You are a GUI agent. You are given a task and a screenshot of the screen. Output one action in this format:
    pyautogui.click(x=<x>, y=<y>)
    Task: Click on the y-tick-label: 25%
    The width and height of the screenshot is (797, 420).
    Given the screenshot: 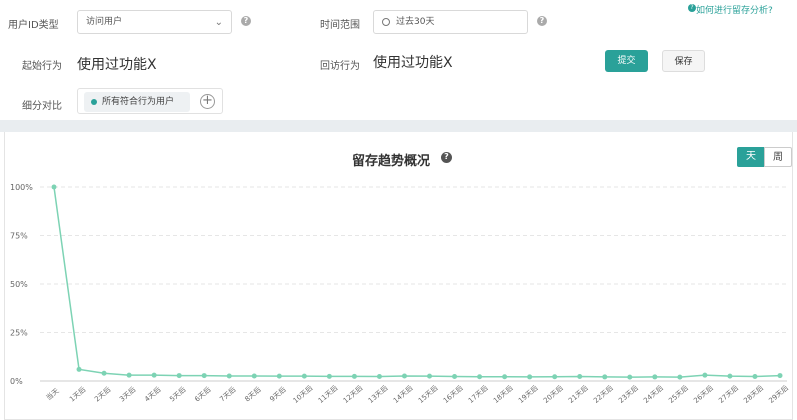 What is the action you would take?
    pyautogui.click(x=19, y=333)
    